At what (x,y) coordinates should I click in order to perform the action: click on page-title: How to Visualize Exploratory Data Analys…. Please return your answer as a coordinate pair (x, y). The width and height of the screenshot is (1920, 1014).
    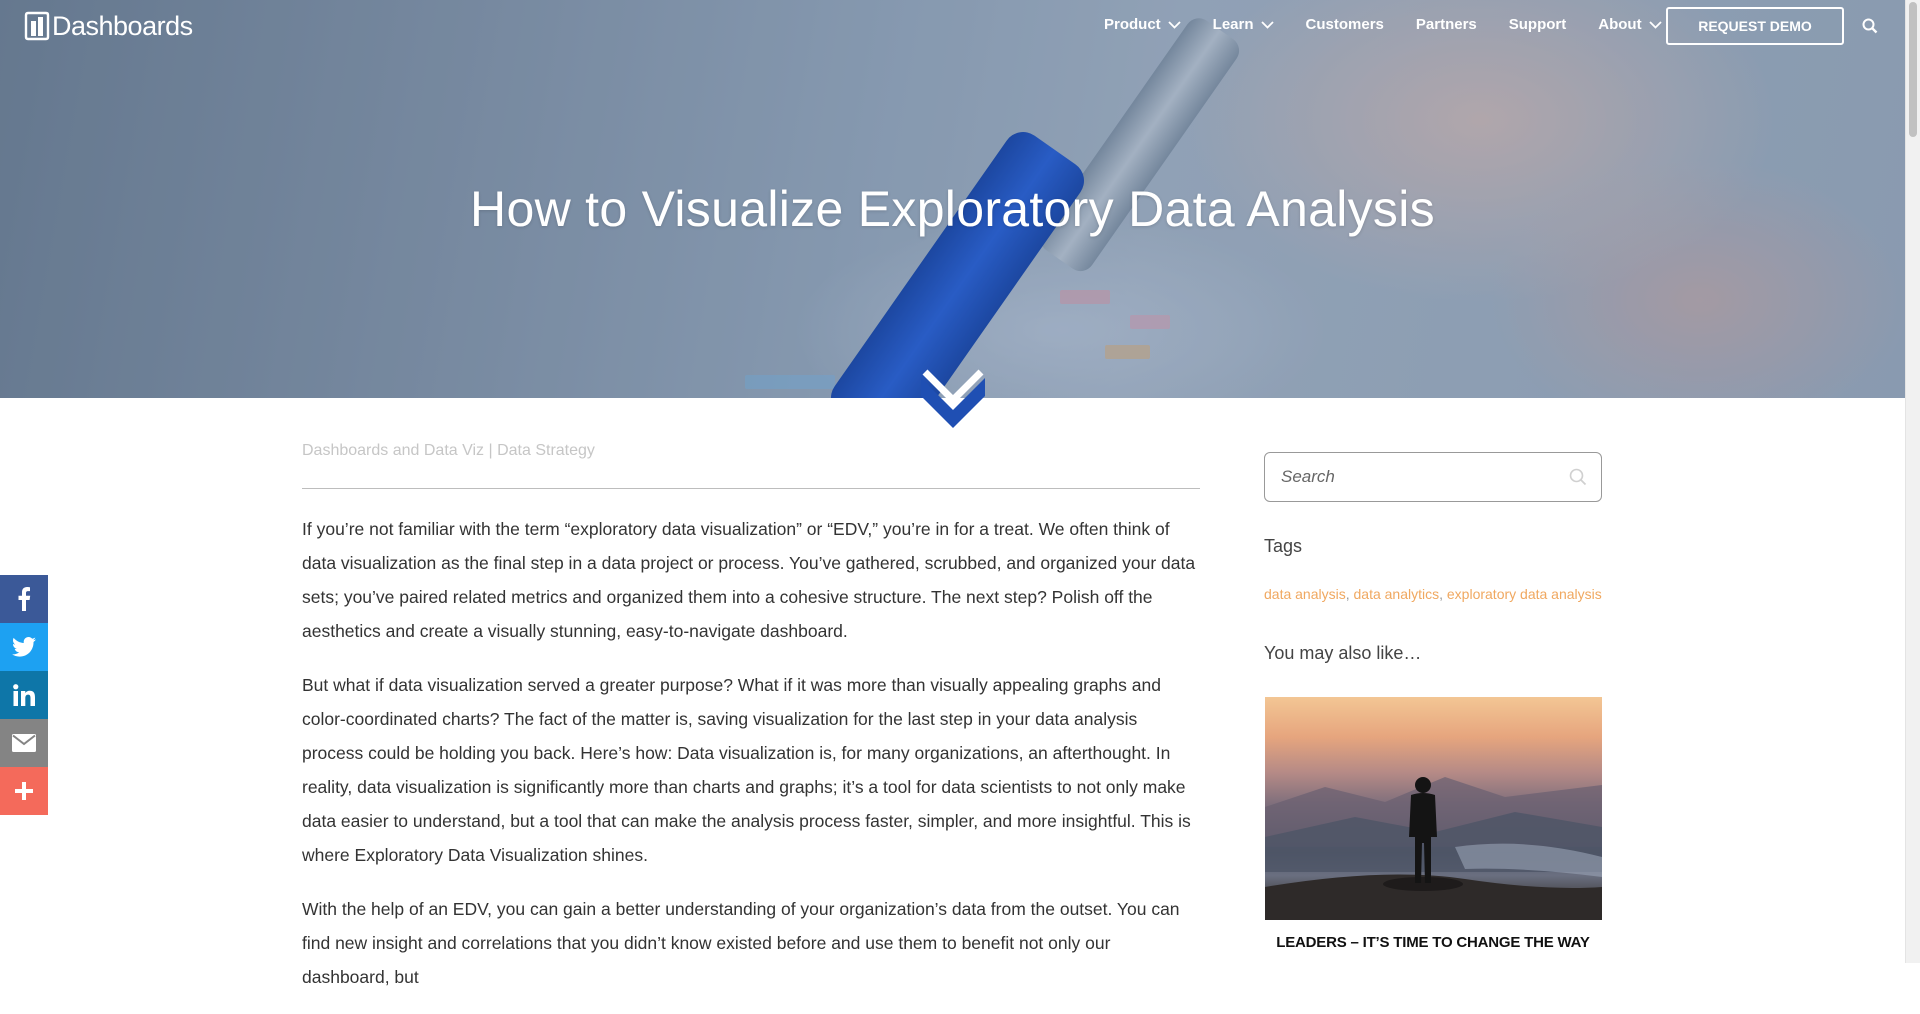
    Looking at the image, I should click on (952, 209).